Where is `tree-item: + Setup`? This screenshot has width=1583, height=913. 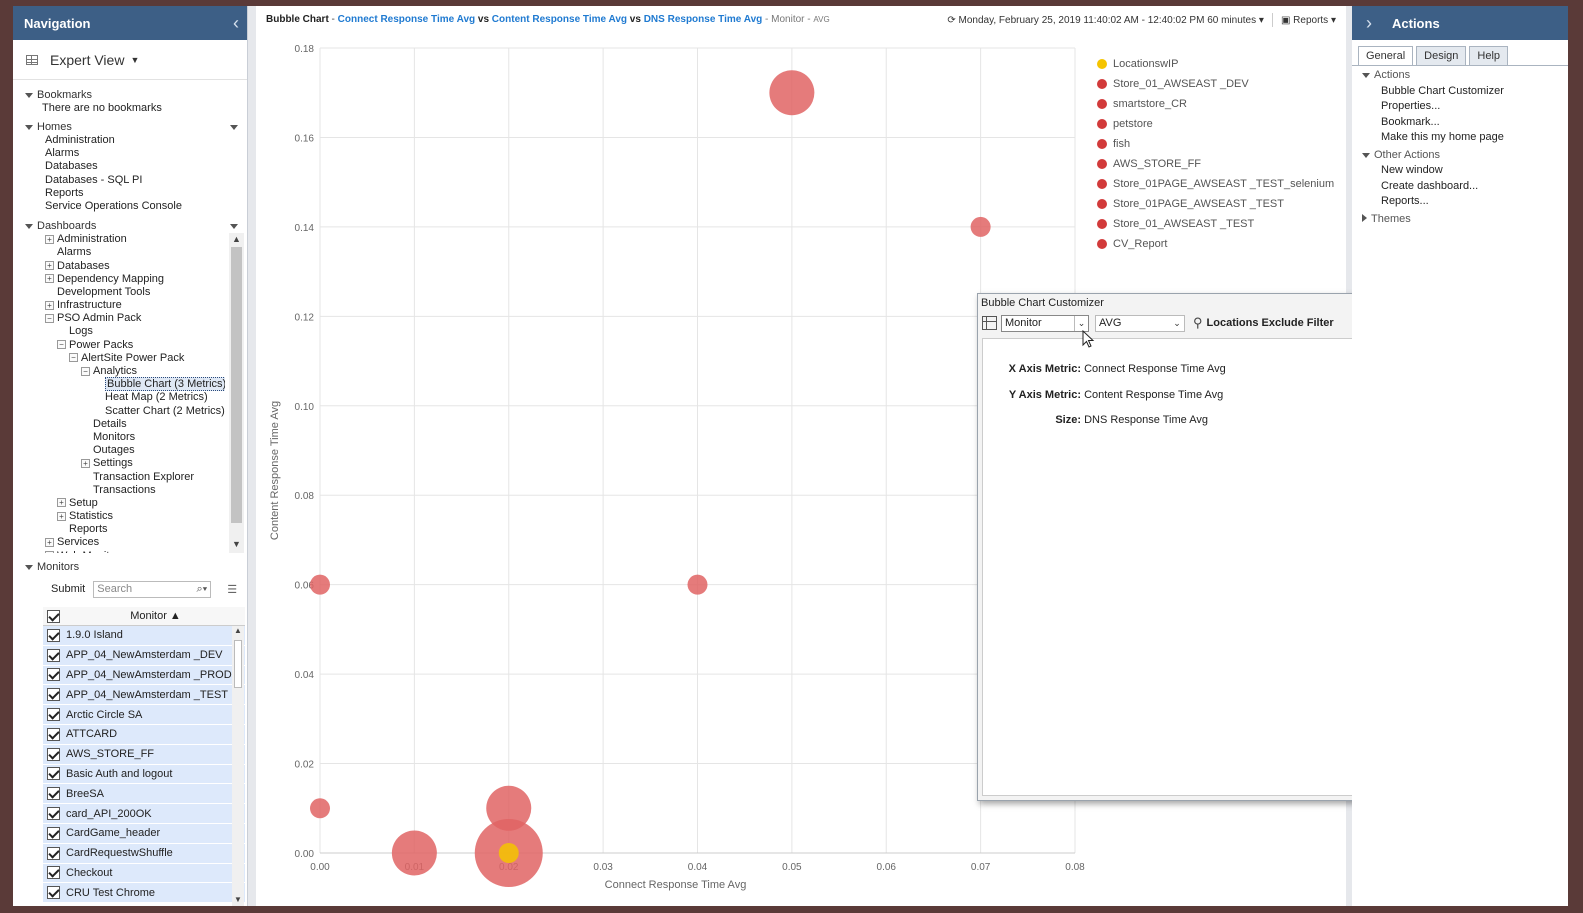 tree-item: + Setup is located at coordinates (135, 503).